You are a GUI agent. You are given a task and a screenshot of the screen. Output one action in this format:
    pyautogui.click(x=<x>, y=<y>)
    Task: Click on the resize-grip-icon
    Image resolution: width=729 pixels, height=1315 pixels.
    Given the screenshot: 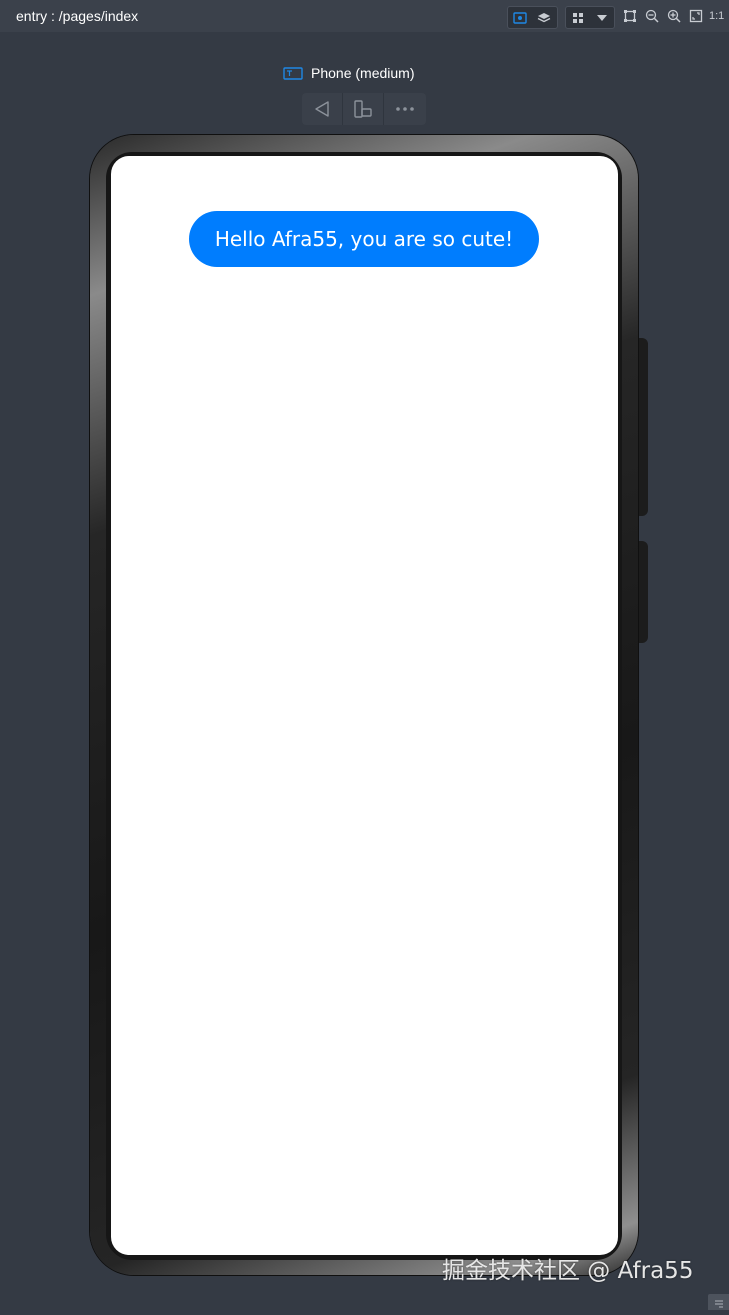 What is the action you would take?
    pyautogui.click(x=718, y=1302)
    